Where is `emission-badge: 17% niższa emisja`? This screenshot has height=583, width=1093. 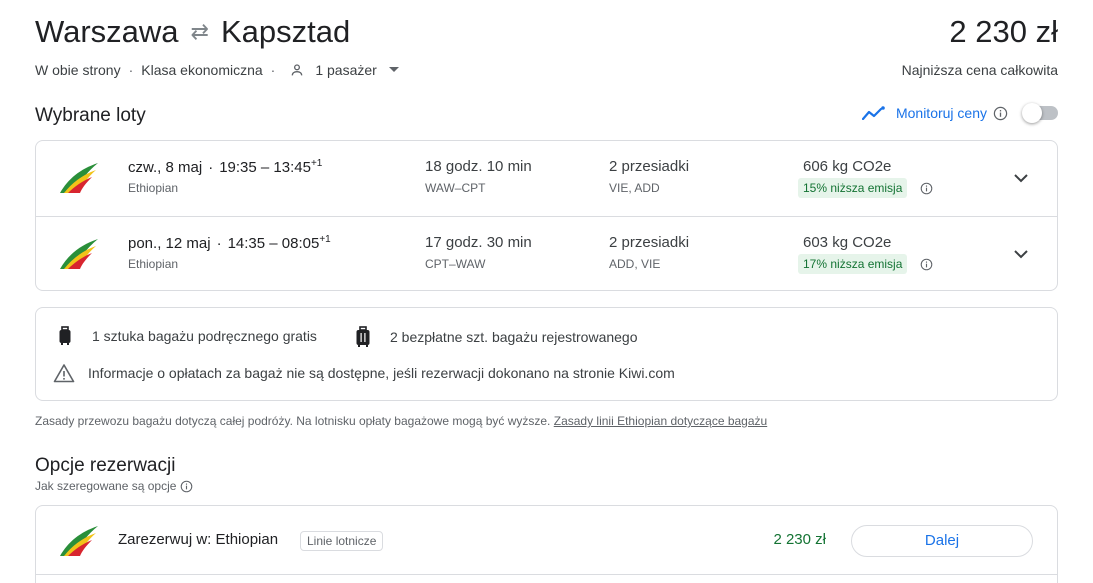 emission-badge: 17% niższa emisja is located at coordinates (853, 264).